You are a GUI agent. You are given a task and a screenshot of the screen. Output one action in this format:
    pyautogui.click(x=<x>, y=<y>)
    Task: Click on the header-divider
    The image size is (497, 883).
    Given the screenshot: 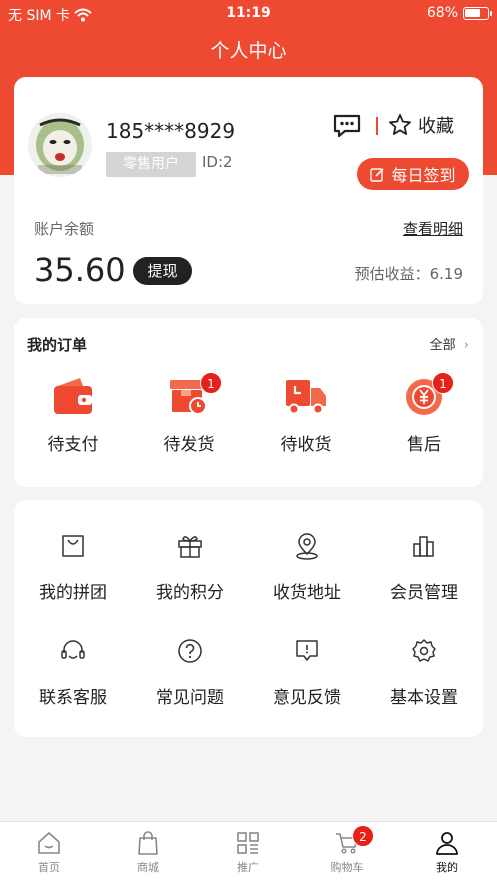 What is the action you would take?
    pyautogui.click(x=377, y=126)
    